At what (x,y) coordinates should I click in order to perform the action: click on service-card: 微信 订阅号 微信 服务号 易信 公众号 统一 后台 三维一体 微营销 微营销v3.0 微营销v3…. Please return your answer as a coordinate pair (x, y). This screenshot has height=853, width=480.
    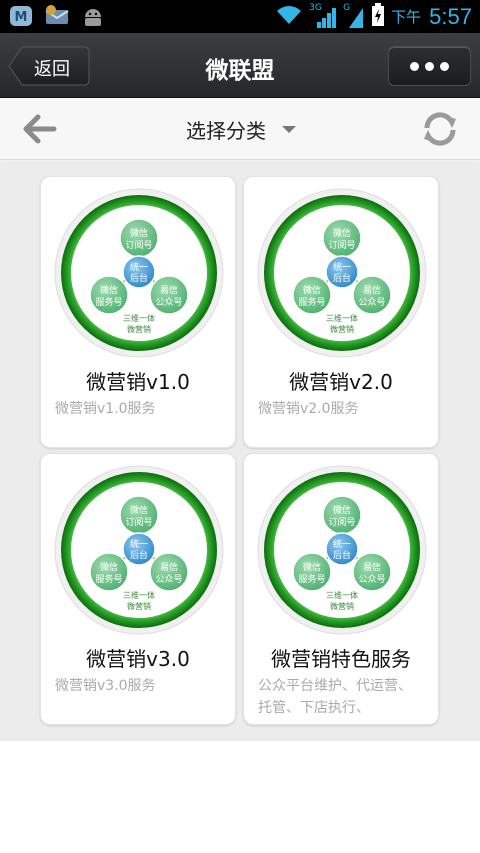
    Looking at the image, I should click on (138, 589).